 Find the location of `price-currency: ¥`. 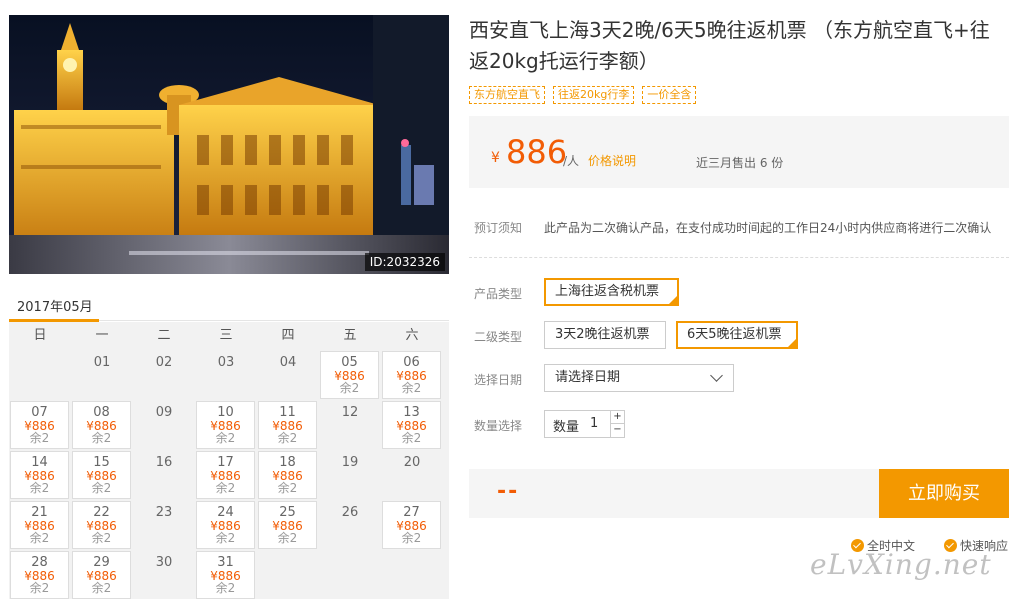

price-currency: ¥ is located at coordinates (495, 158).